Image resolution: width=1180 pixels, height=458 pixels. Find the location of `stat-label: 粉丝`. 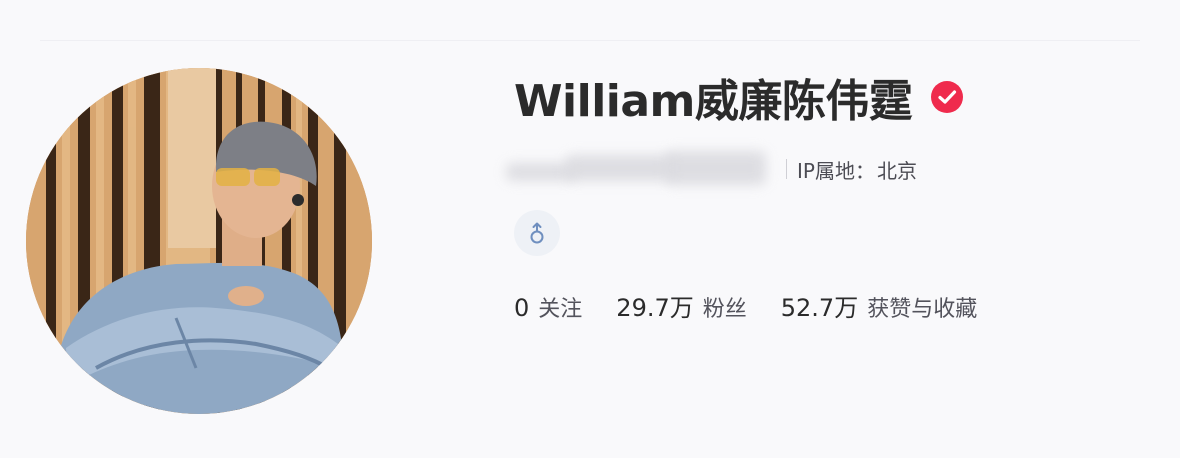

stat-label: 粉丝 is located at coordinates (724, 309).